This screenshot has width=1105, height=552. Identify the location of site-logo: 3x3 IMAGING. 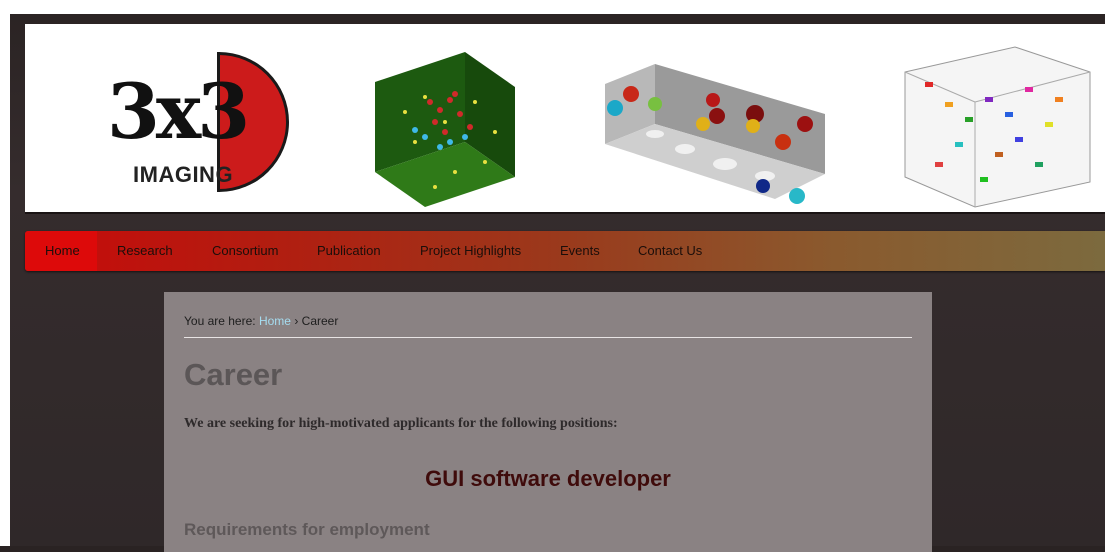
(187, 122).